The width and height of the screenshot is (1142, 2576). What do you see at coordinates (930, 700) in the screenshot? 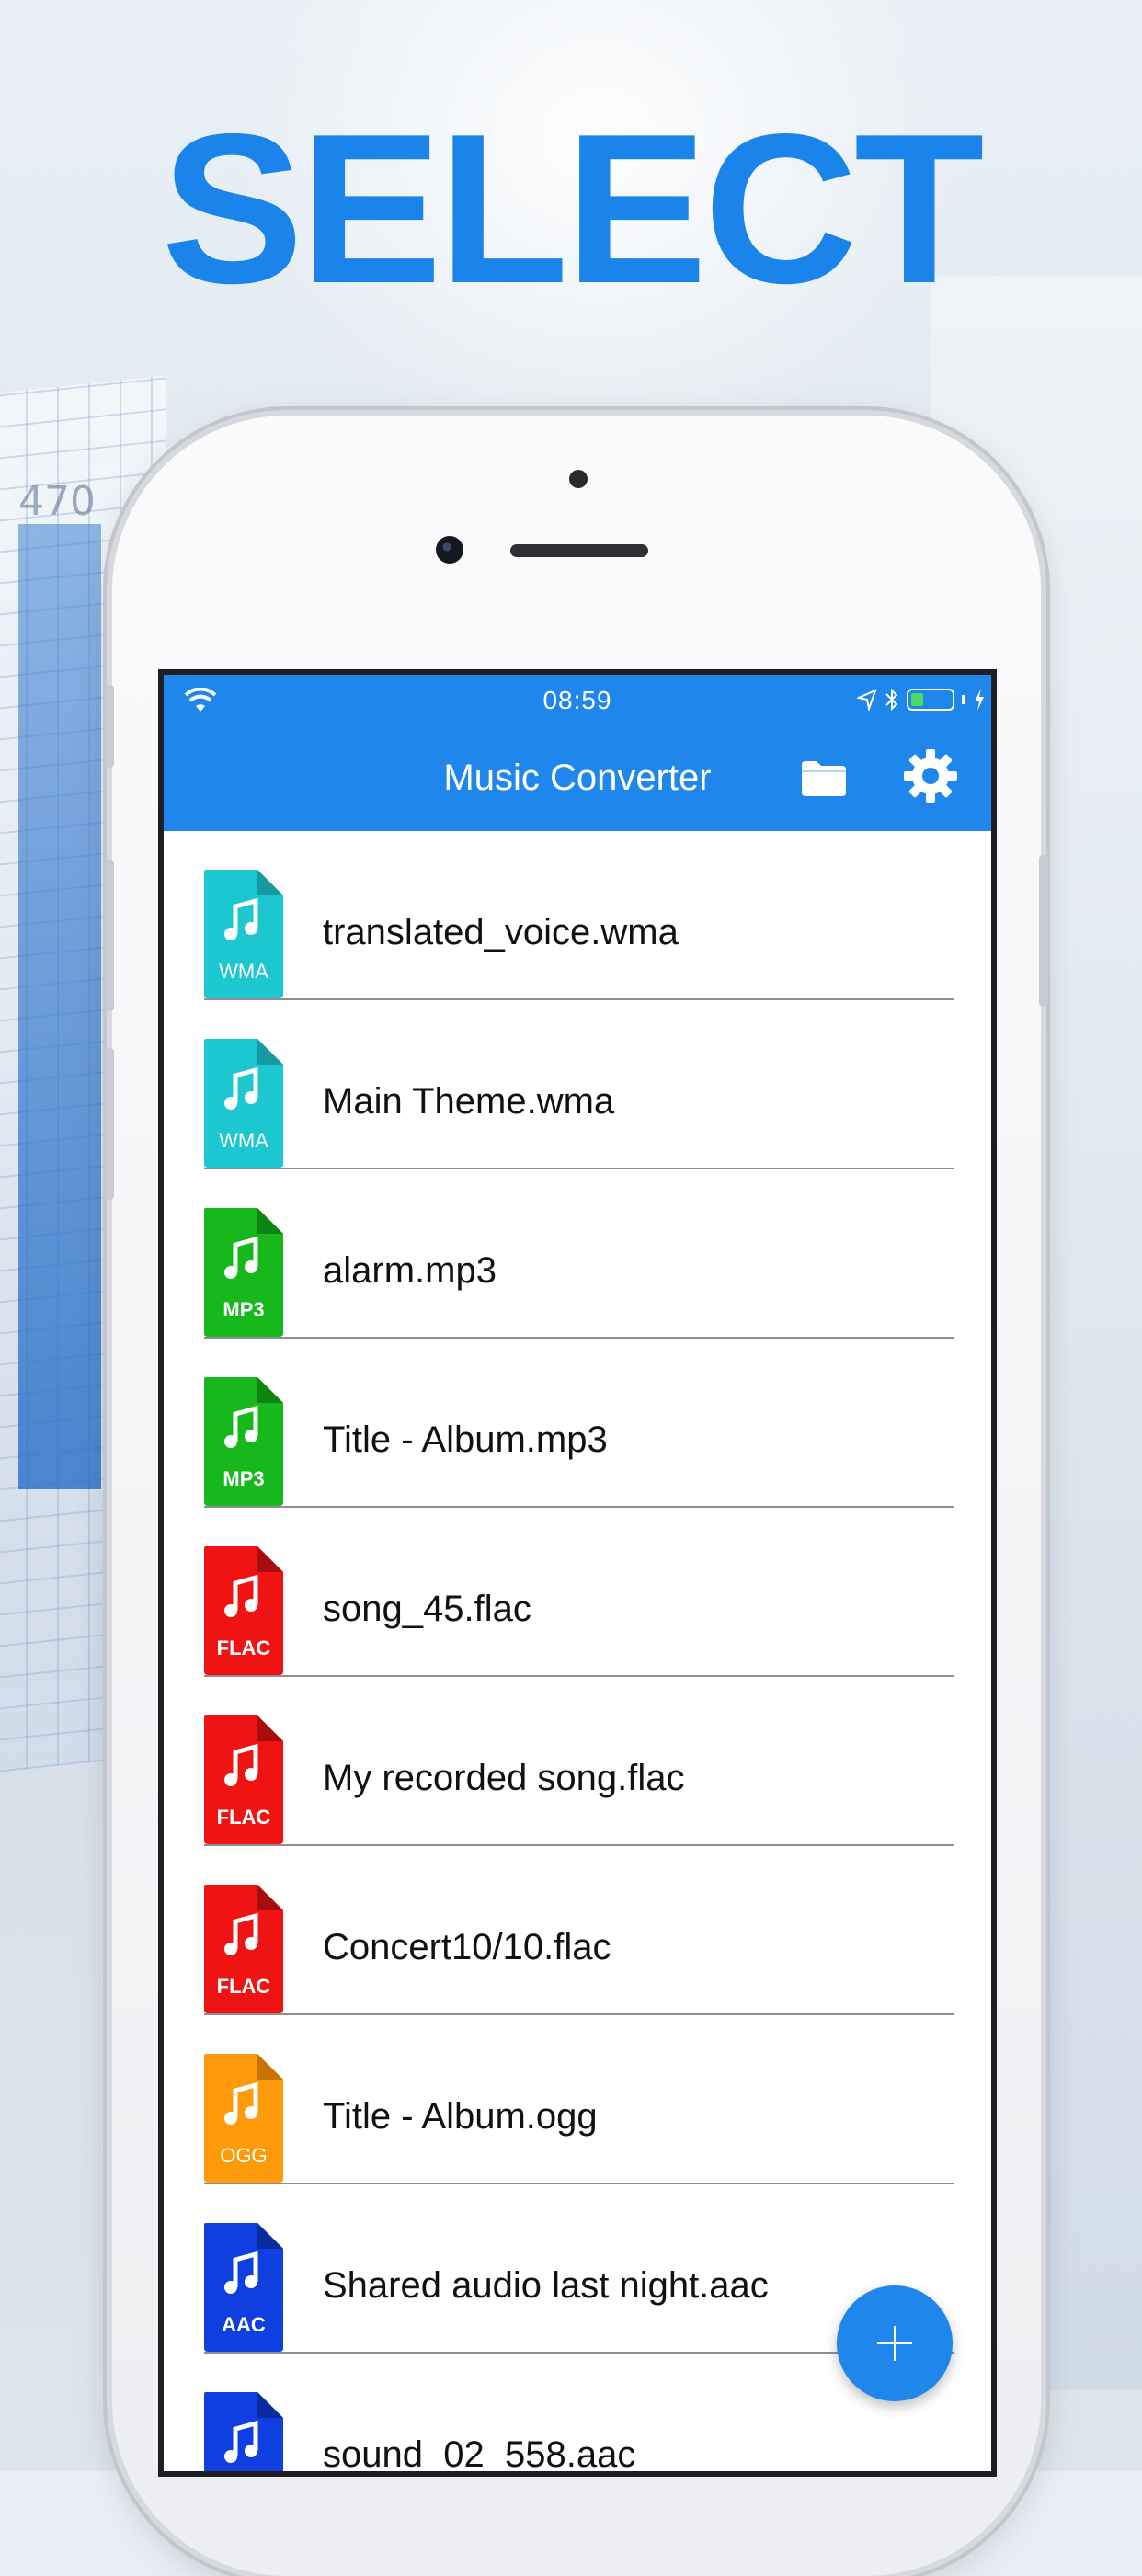
I see `battery-icon` at bounding box center [930, 700].